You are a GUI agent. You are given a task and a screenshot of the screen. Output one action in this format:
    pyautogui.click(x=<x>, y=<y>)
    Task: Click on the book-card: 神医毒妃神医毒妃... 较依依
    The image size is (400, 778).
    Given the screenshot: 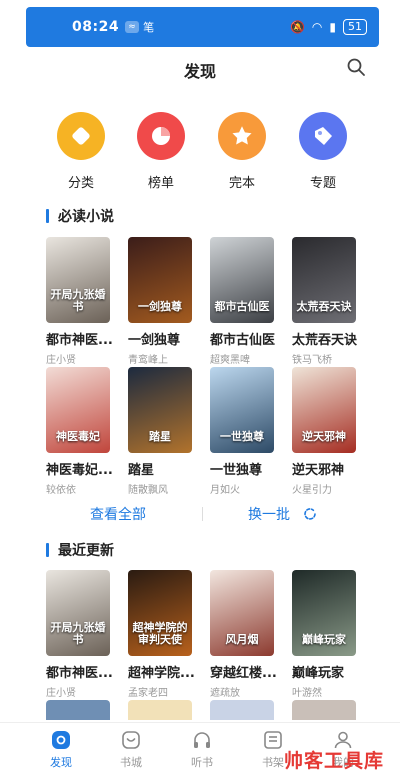 What is the action you would take?
    pyautogui.click(x=81, y=431)
    